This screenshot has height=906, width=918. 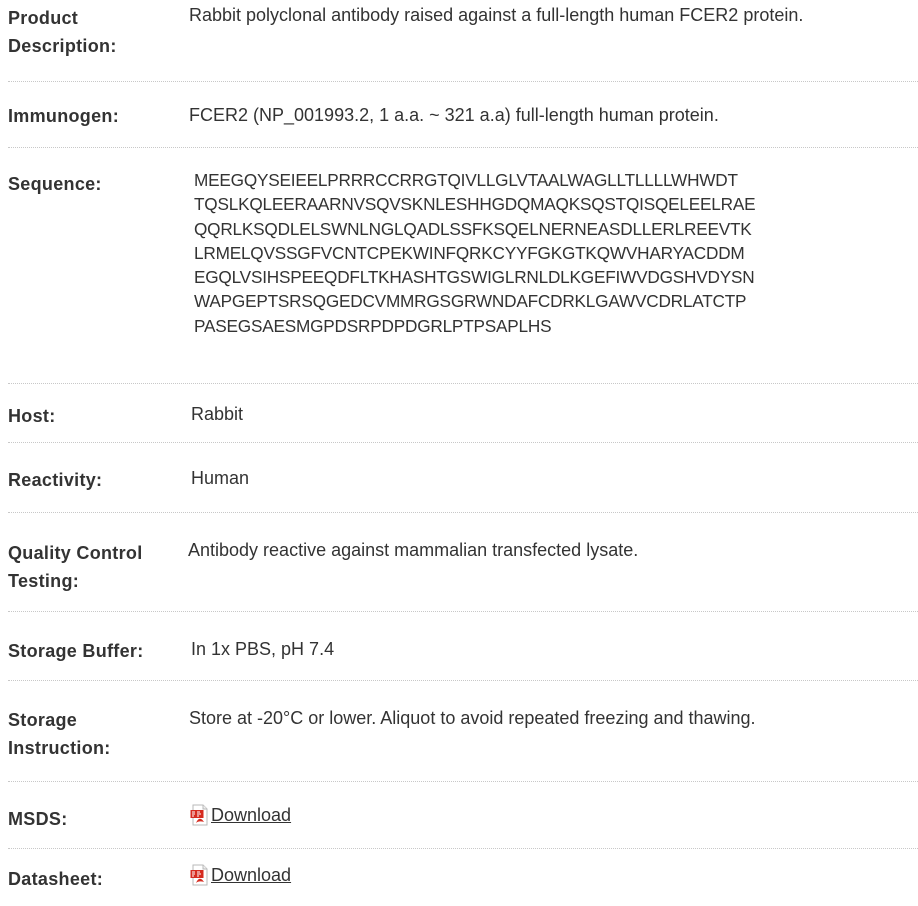 I want to click on sequence-line: PASEGSAESMGPDSRPDPDGRLPTPSAPLHS, so click(x=373, y=325).